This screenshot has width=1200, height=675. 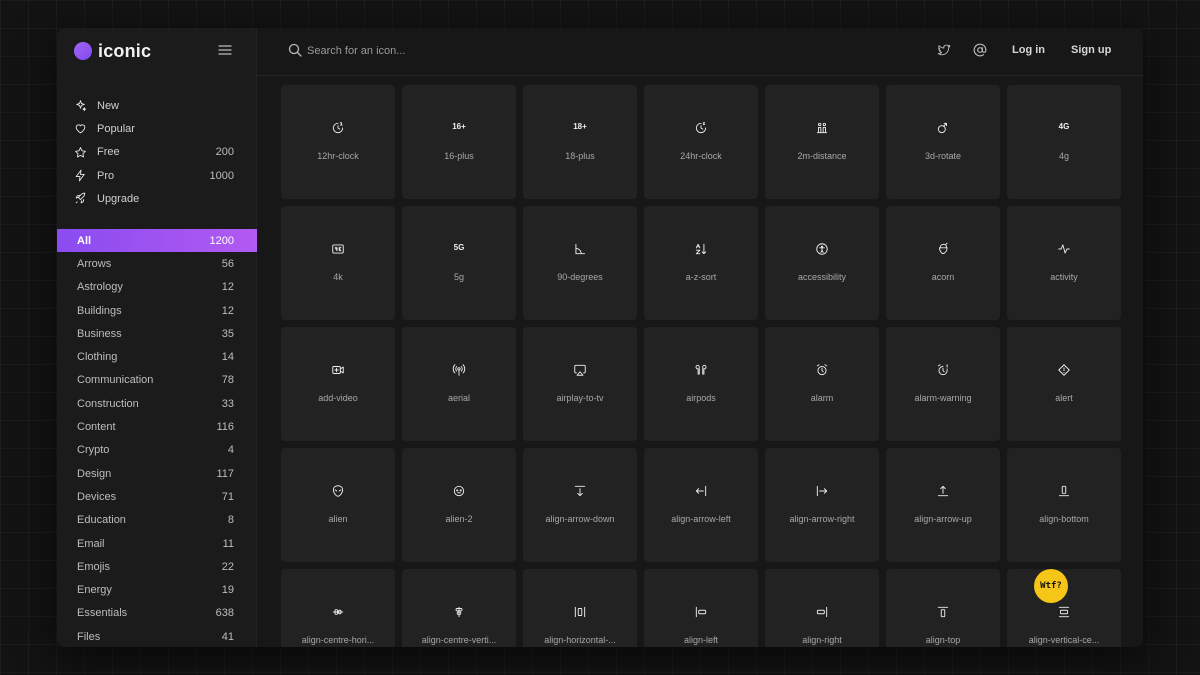 I want to click on icon-tile: airpods, so click(x=701, y=384).